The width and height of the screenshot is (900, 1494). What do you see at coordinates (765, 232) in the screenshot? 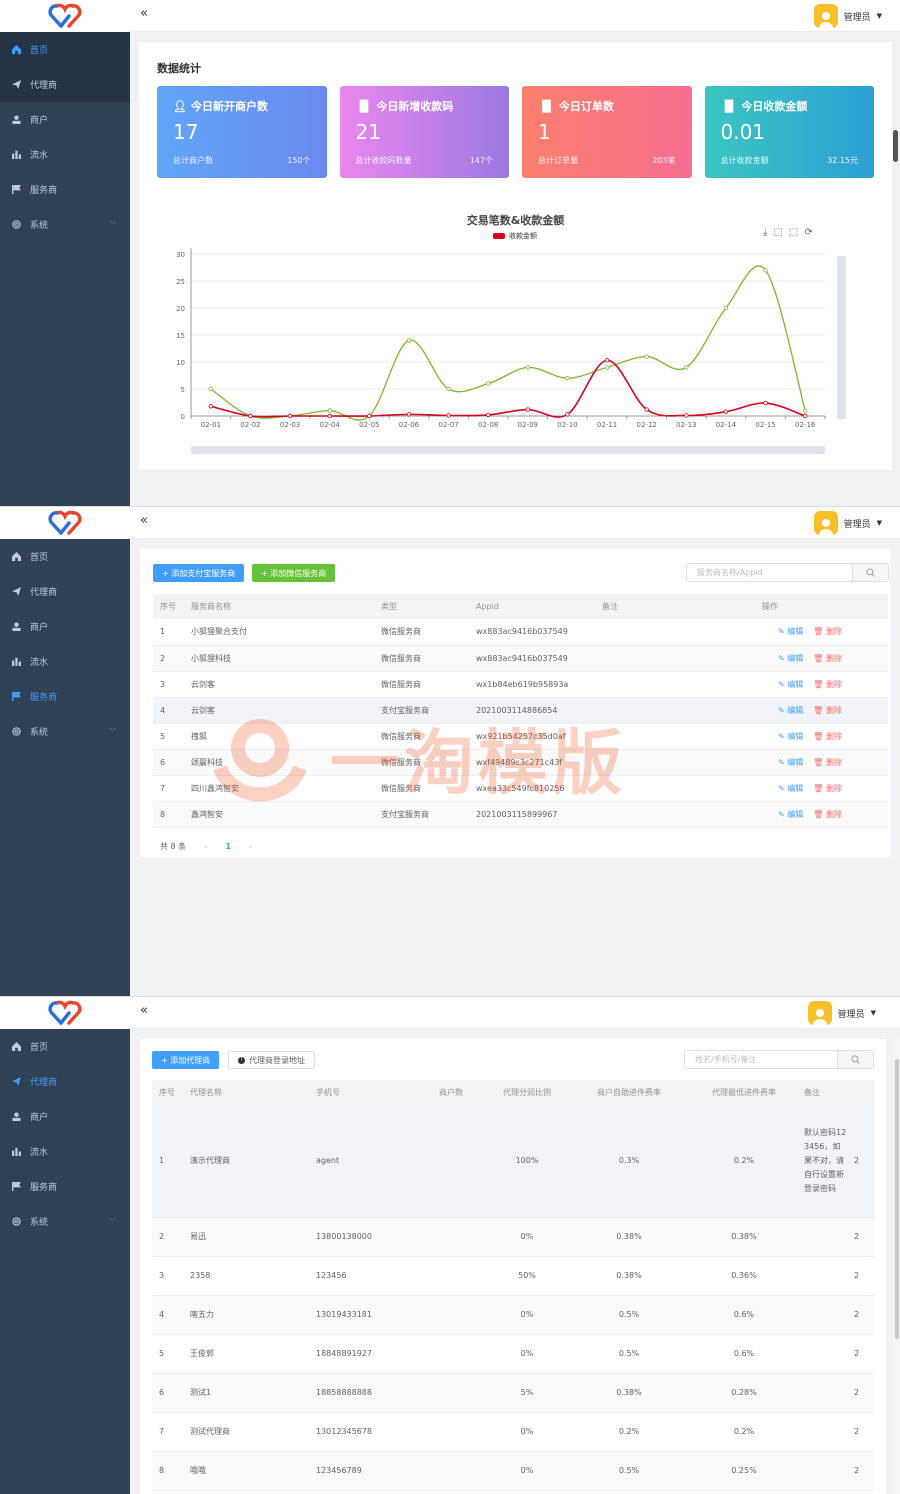
I see `download-icon: ⤓` at bounding box center [765, 232].